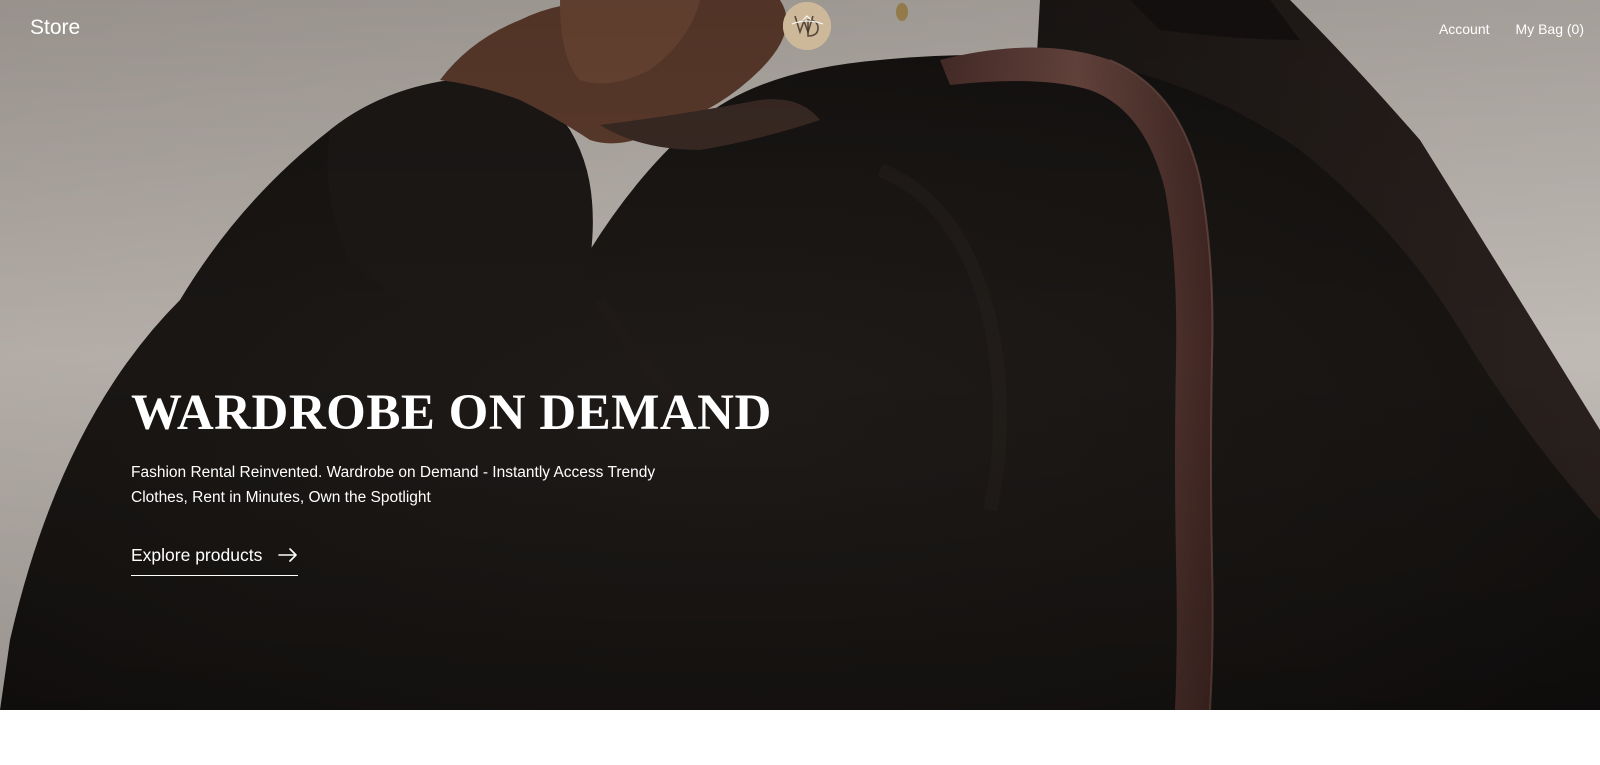 This screenshot has height=765, width=1600. Describe the element at coordinates (1550, 29) in the screenshot. I see `my-bag-link: My Bag (0)` at that location.